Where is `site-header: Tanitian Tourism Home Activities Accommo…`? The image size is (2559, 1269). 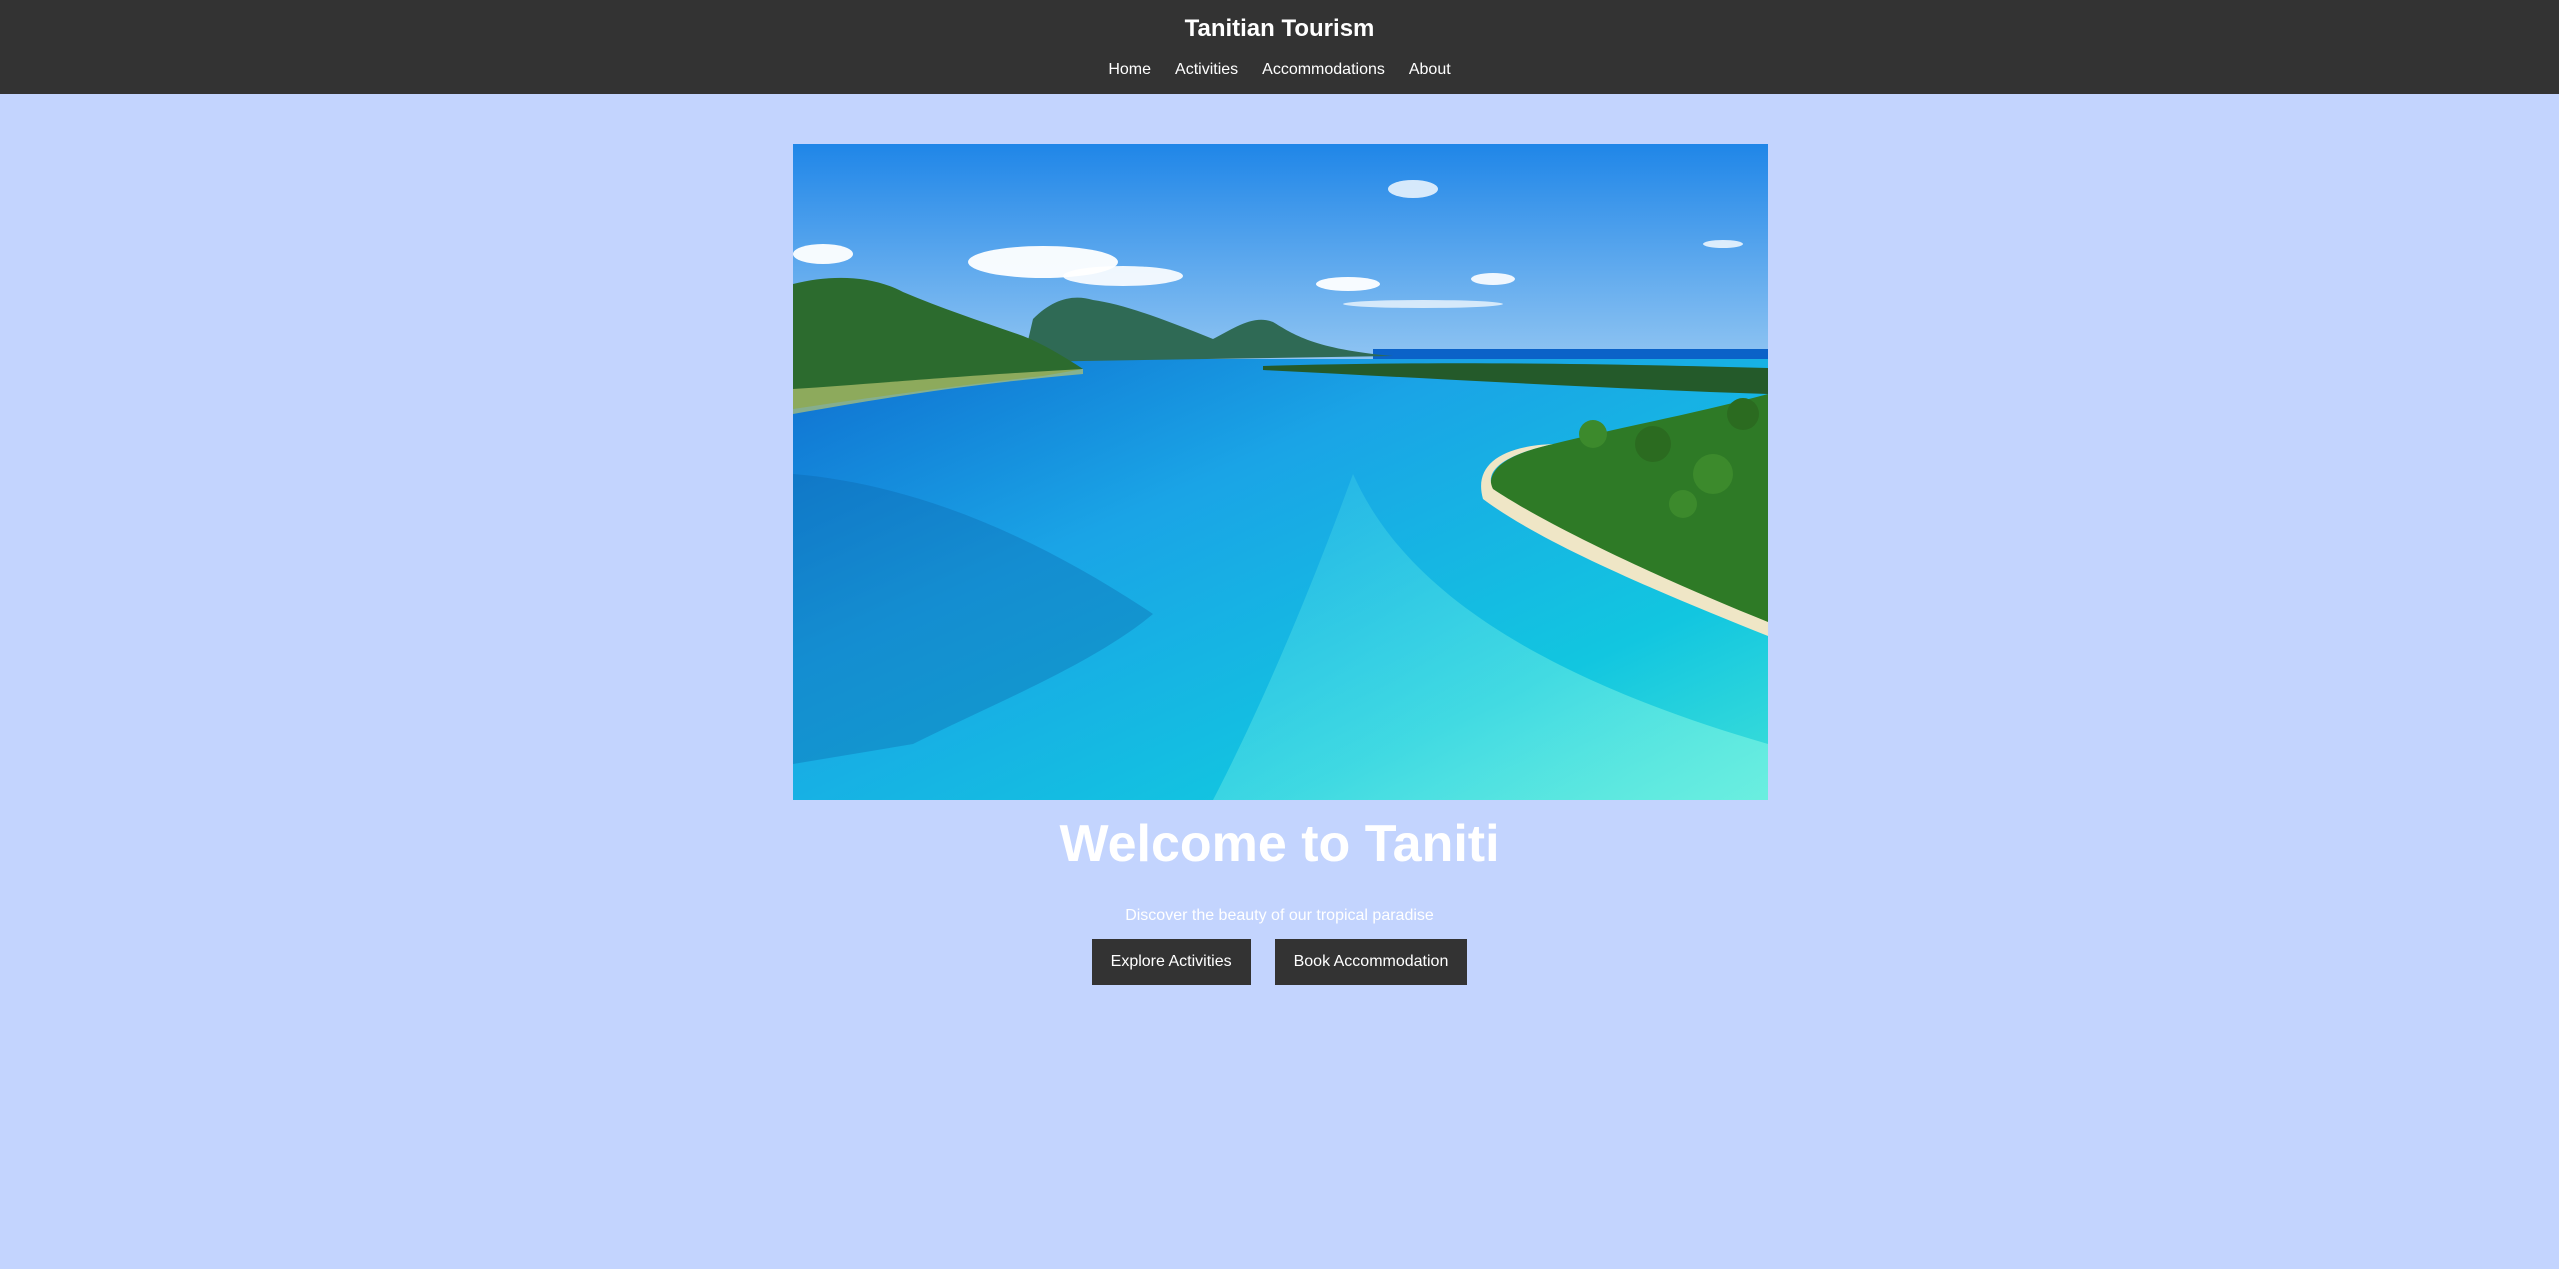
site-header: Tanitian Tourism Home Activities Accommo… is located at coordinates (1279, 47).